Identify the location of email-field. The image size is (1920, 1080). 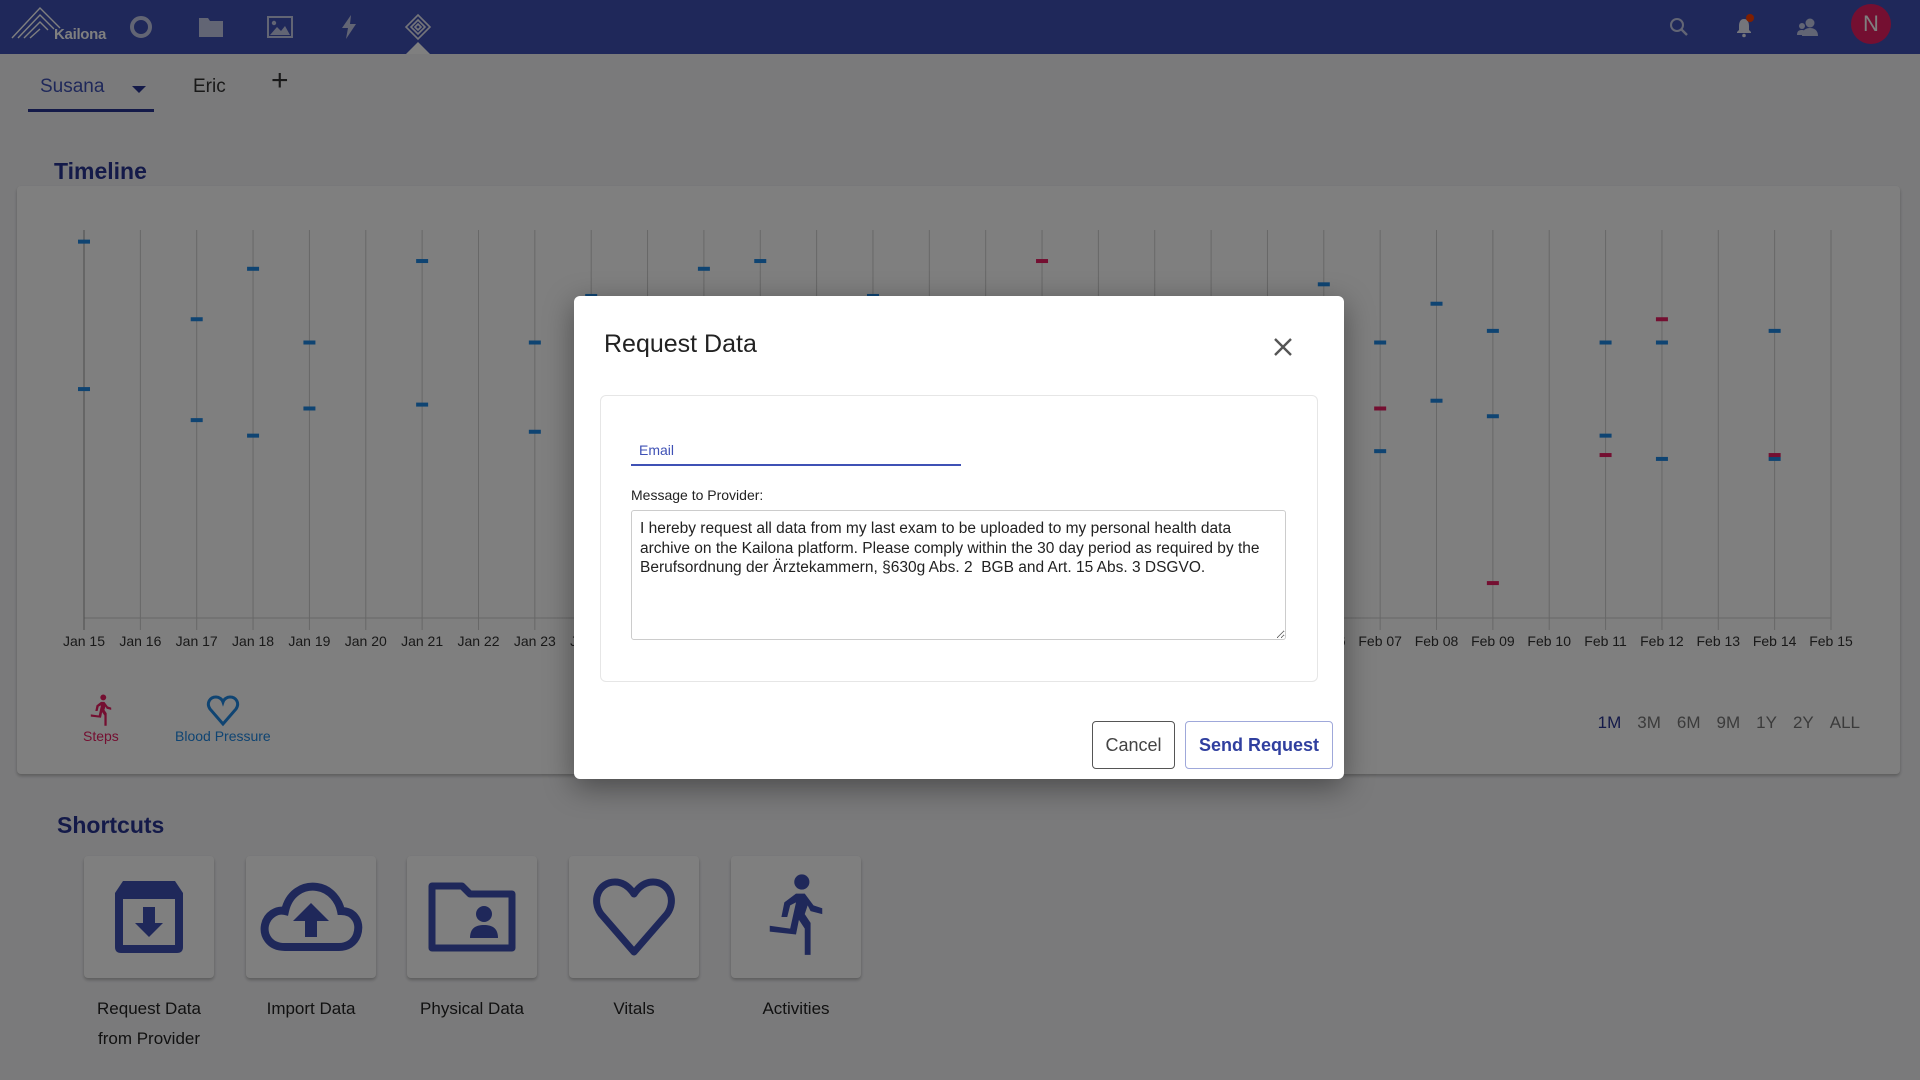
(796, 448).